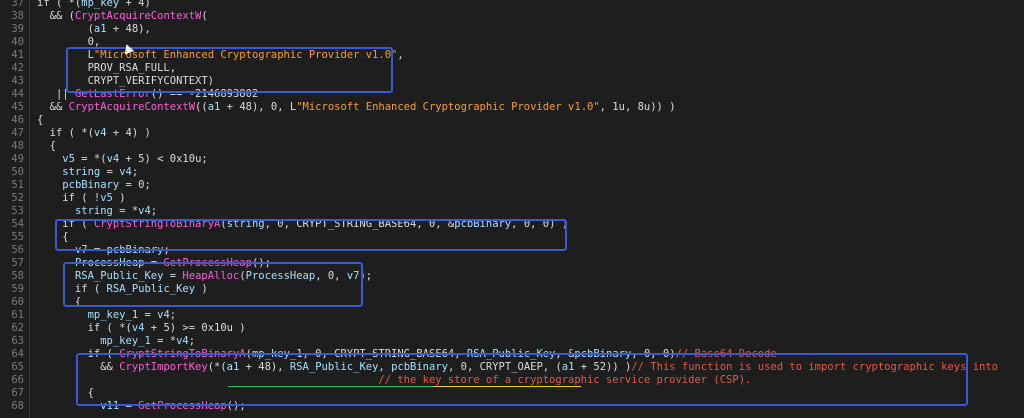 The image size is (1024, 418). I want to click on code-line: if ( *(v4 + 4) ), so click(94, 133).